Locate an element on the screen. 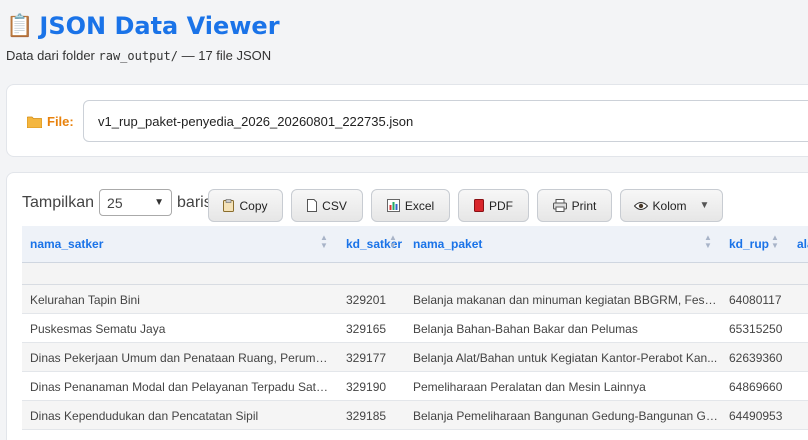 The height and width of the screenshot is (440, 808). page-size-value: 25 is located at coordinates (115, 202).